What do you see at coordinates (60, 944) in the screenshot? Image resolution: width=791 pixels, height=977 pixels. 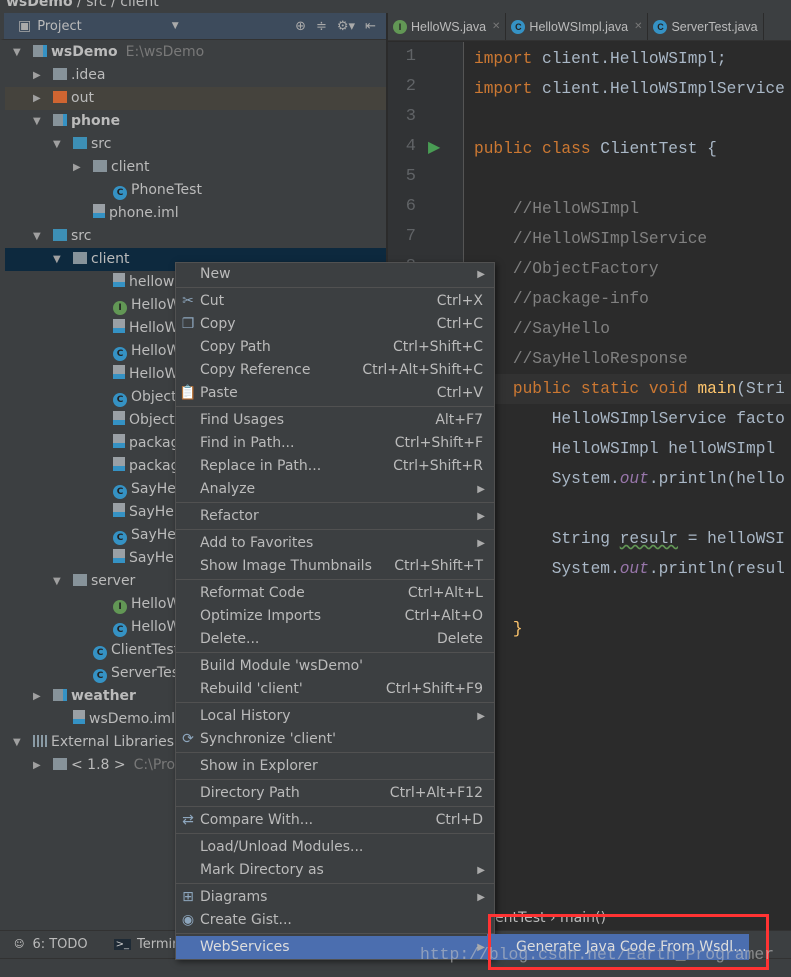 I see `tool-button-label: 6: TODO` at bounding box center [60, 944].